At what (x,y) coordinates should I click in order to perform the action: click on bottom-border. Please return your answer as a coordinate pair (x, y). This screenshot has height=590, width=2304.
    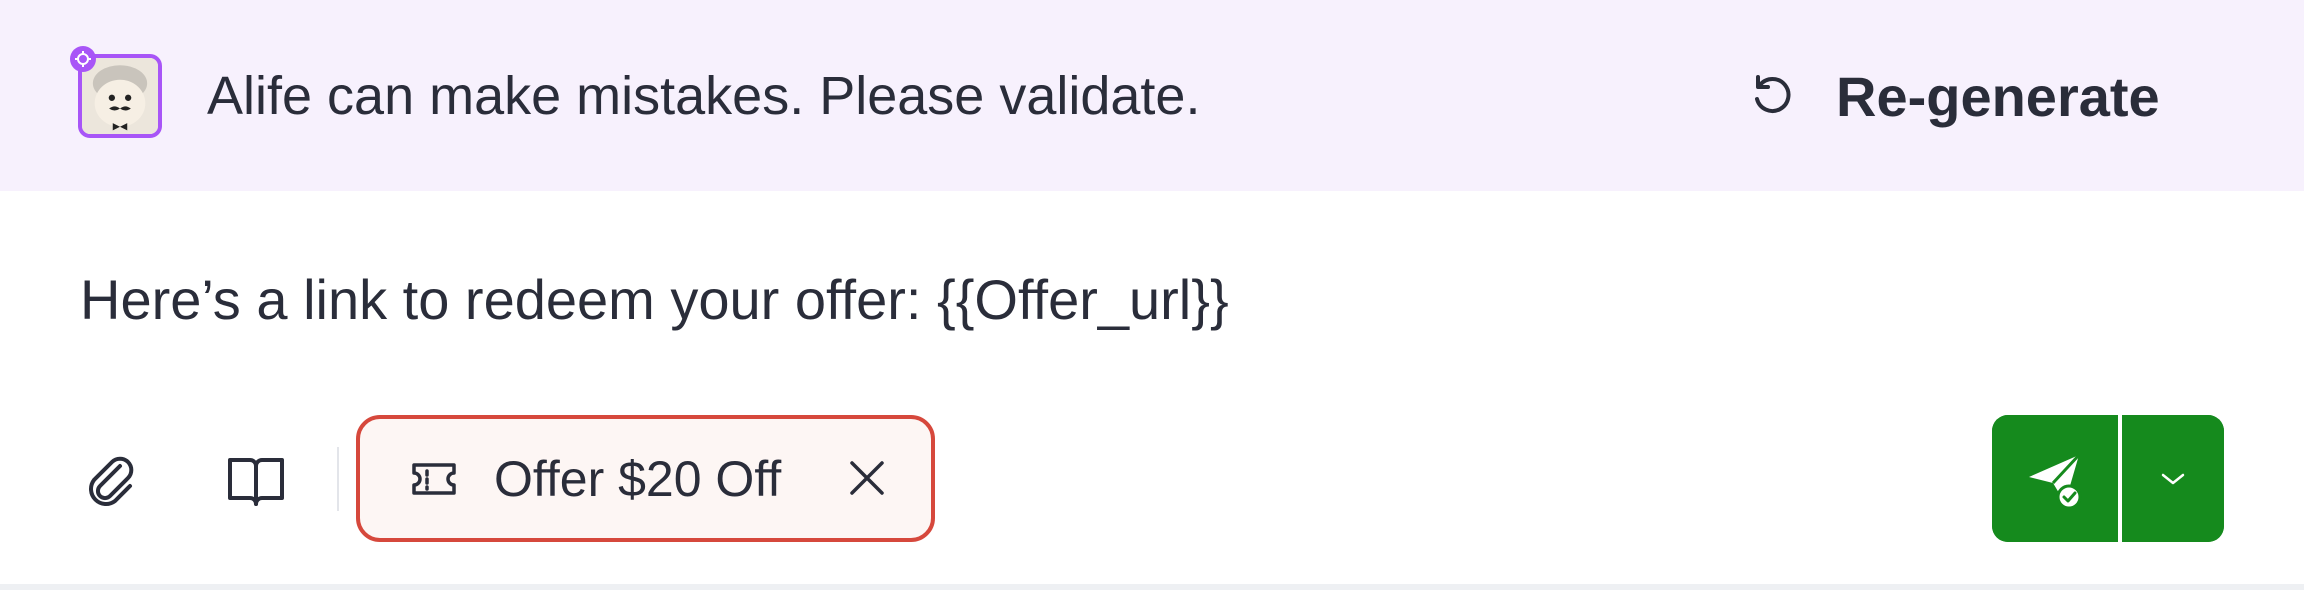
    Looking at the image, I should click on (1152, 587).